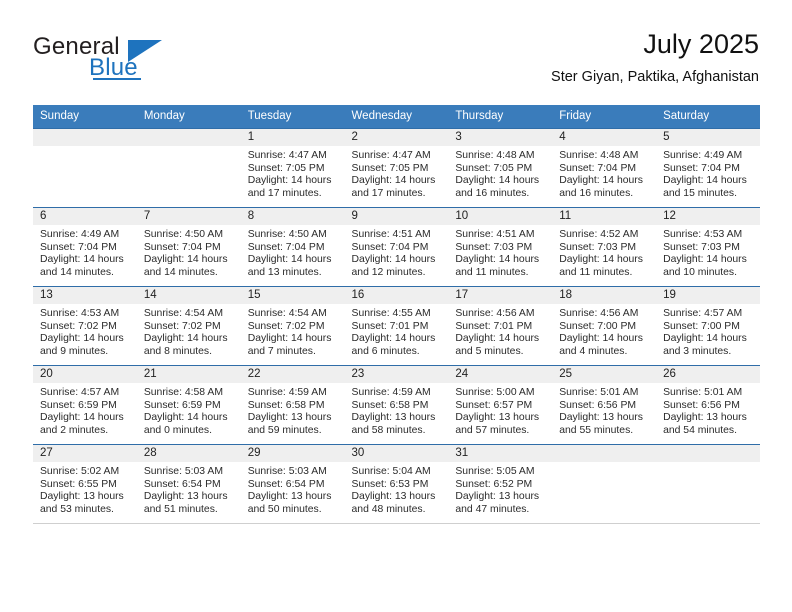  I want to click on day-detail-line: Sunrise: 4:47 AM, so click(287, 155).